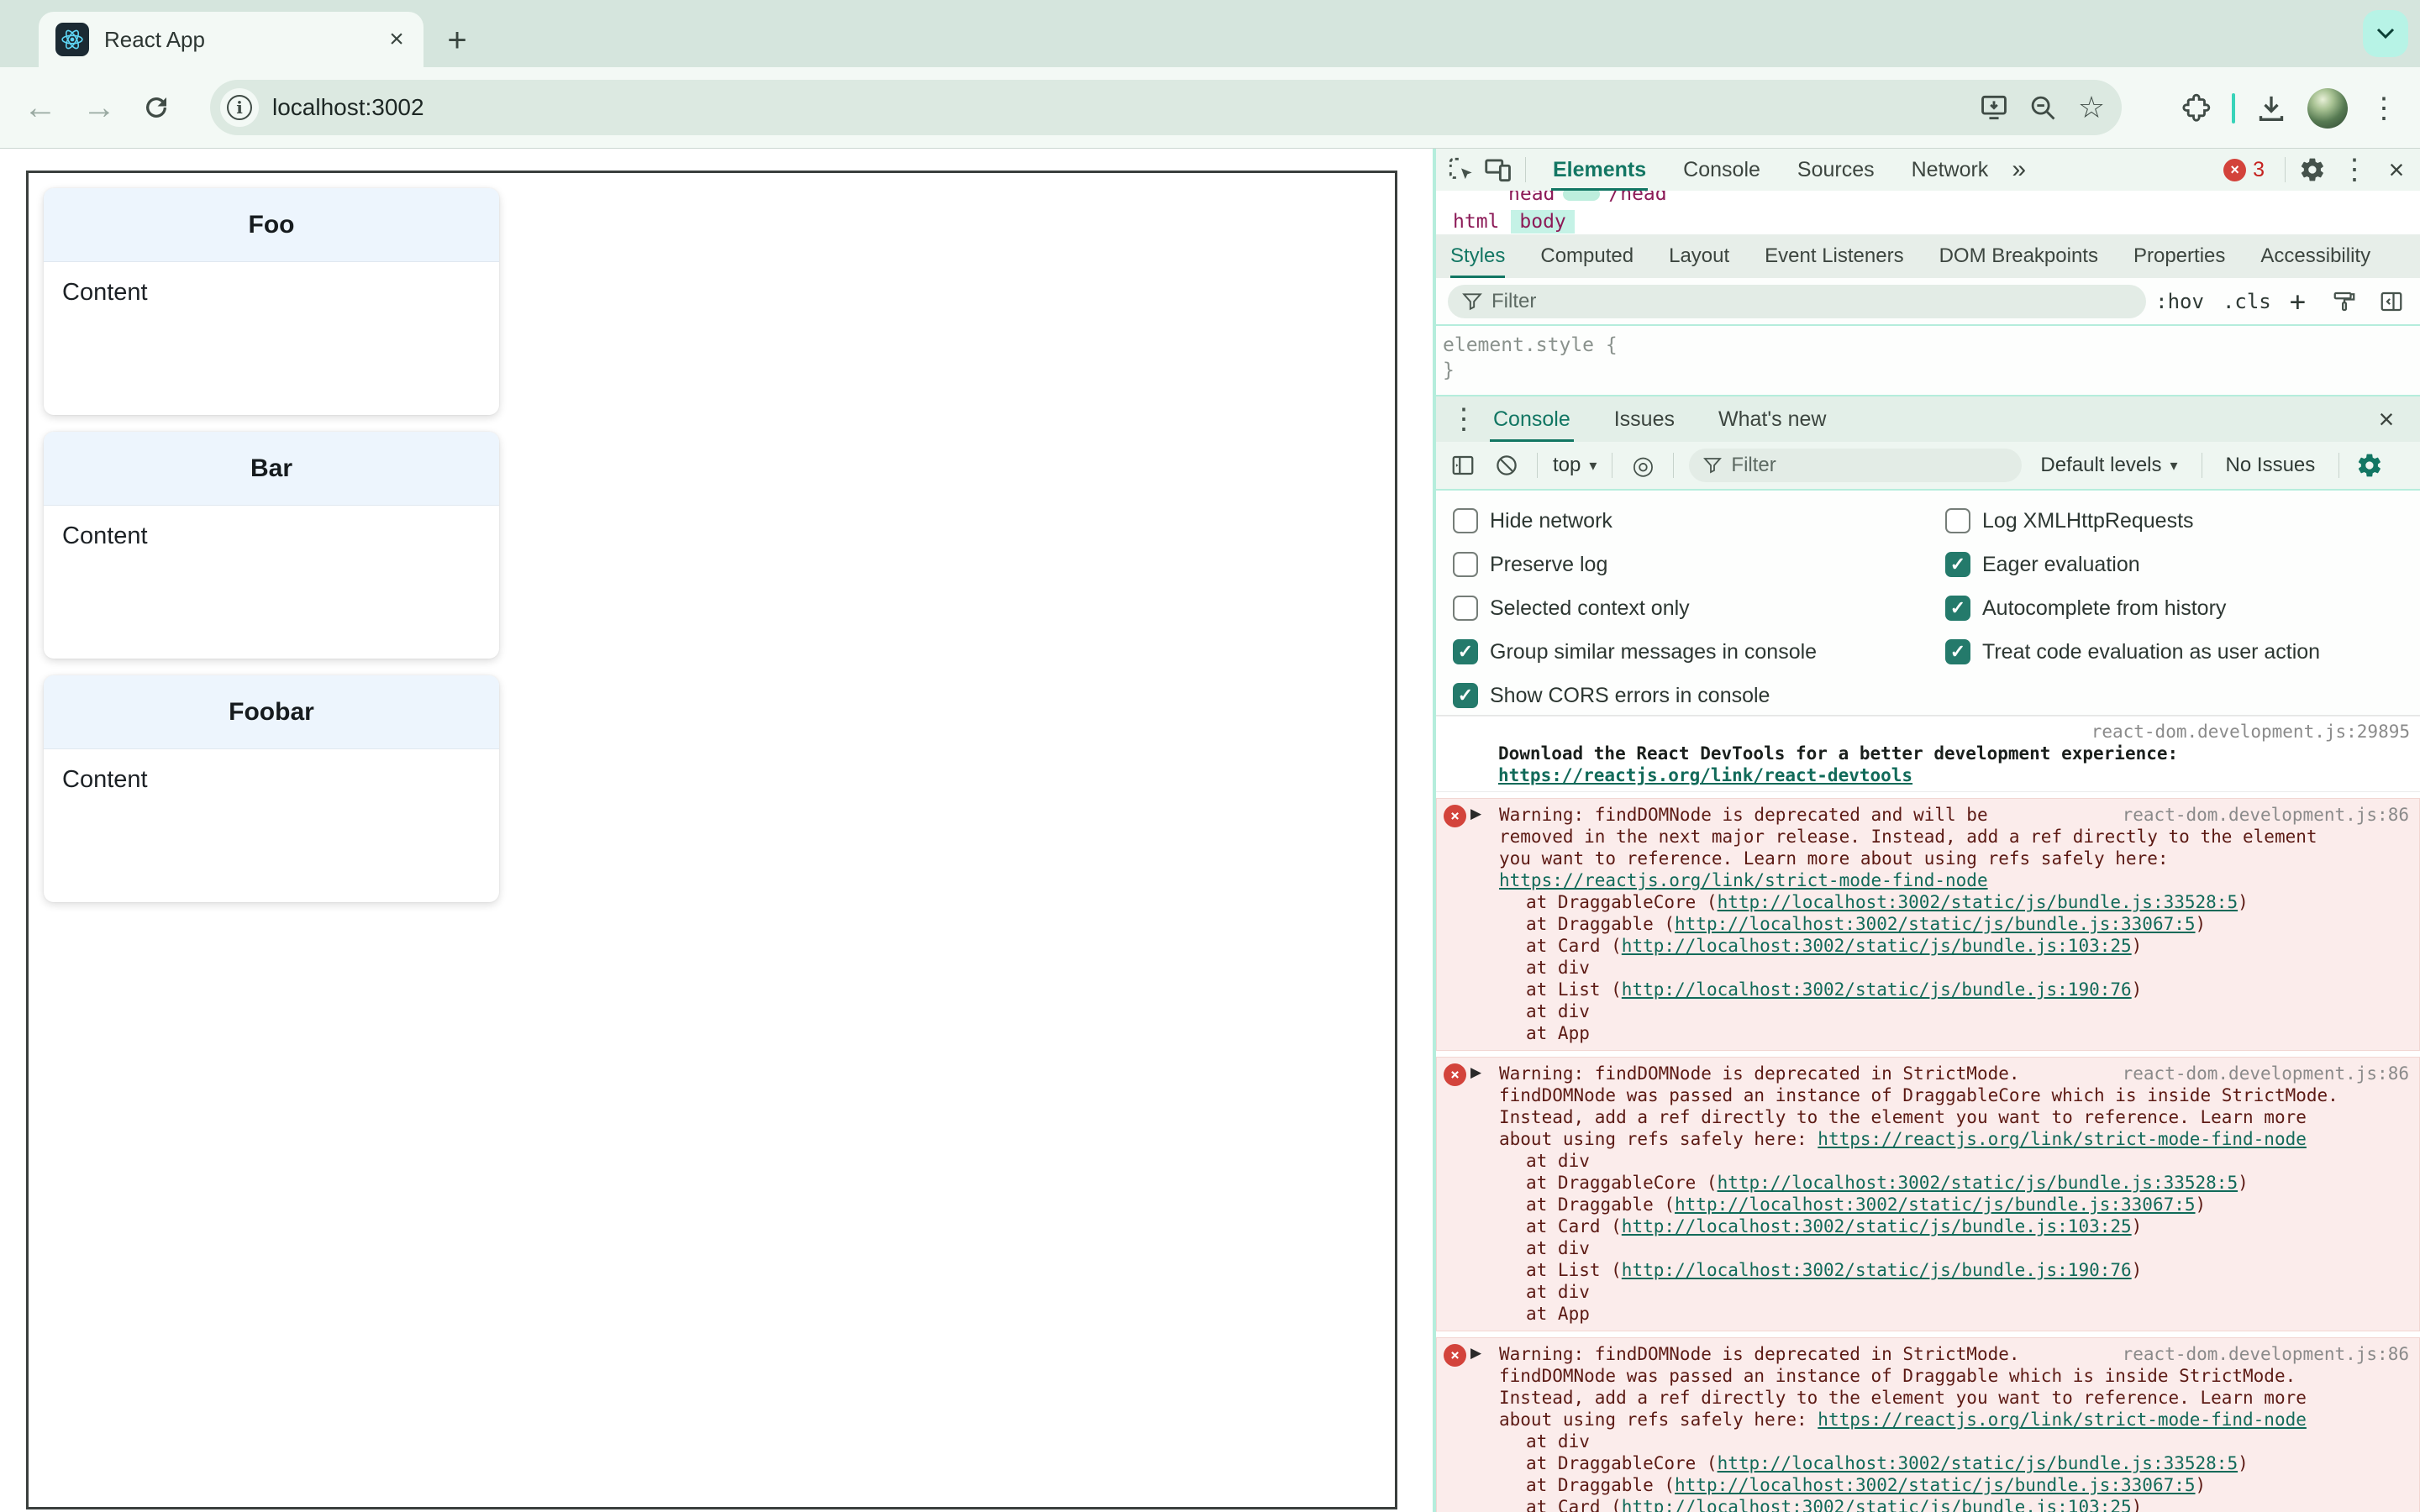 The height and width of the screenshot is (1512, 2420). I want to click on log-levels-selector: Default levels ▾, so click(2108, 465).